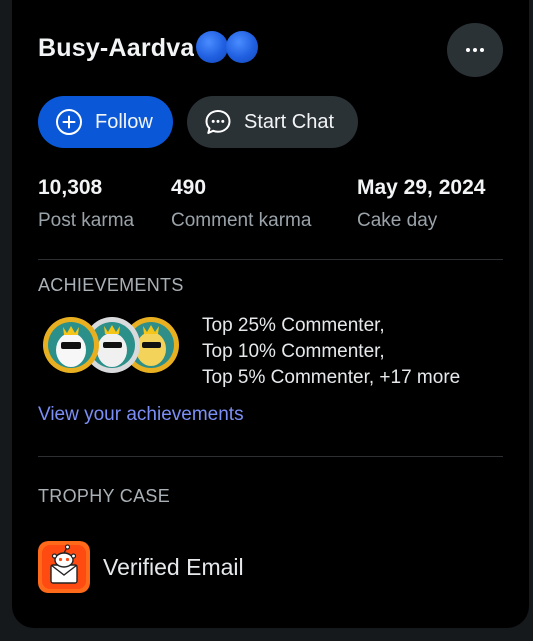 This screenshot has width=533, height=641. What do you see at coordinates (111, 345) in the screenshot?
I see `achievement-badges` at bounding box center [111, 345].